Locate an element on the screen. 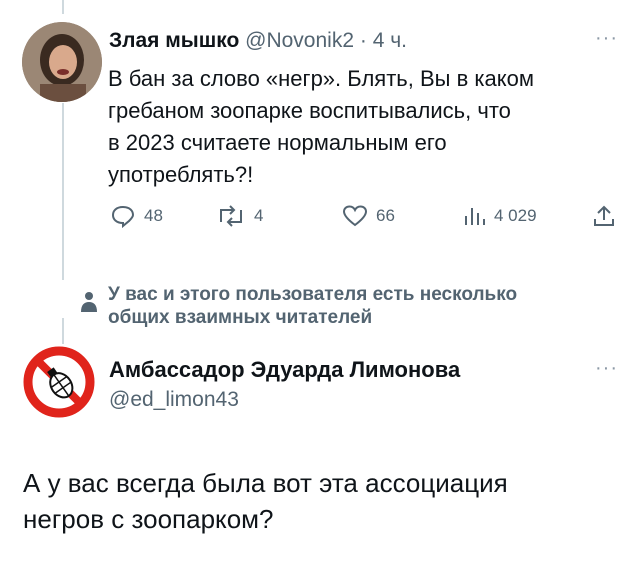 The width and height of the screenshot is (640, 573). timestamp: 4 ч. is located at coordinates (390, 40).